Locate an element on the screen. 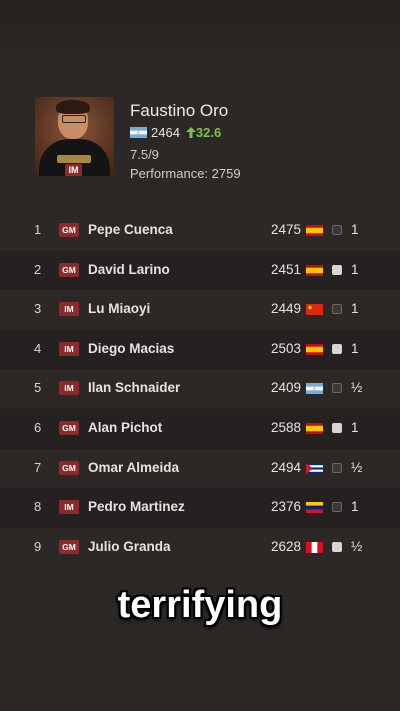  player-rating: 2464 is located at coordinates (165, 132).